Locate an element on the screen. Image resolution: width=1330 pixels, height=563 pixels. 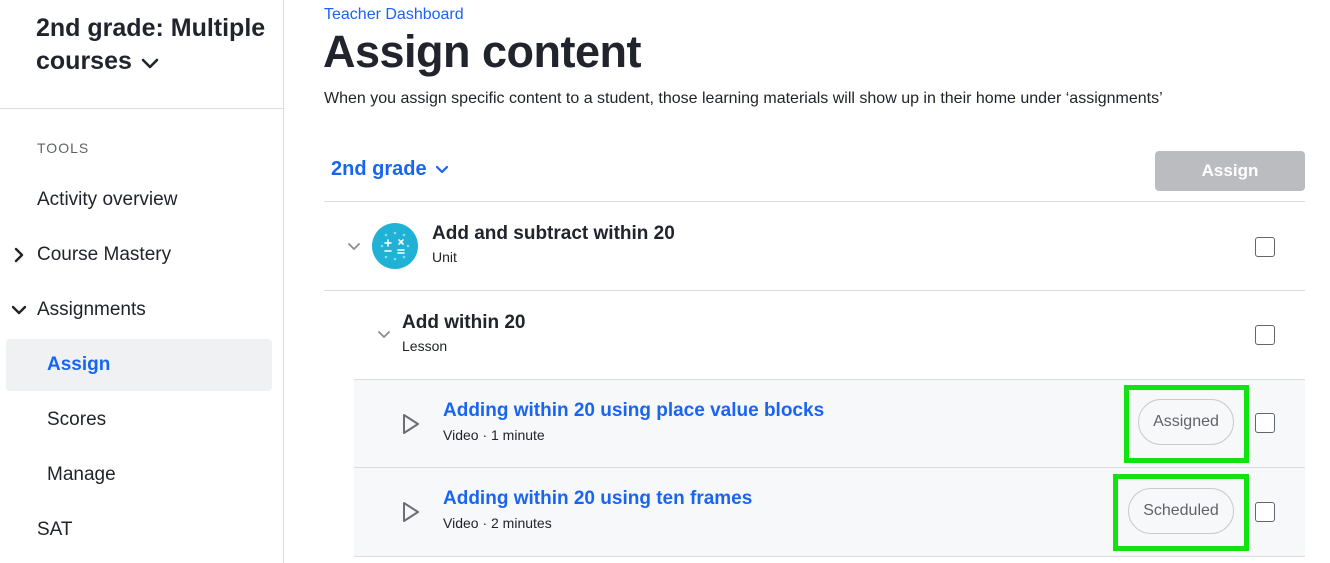
unit-type-label: Unit is located at coordinates (444, 257).